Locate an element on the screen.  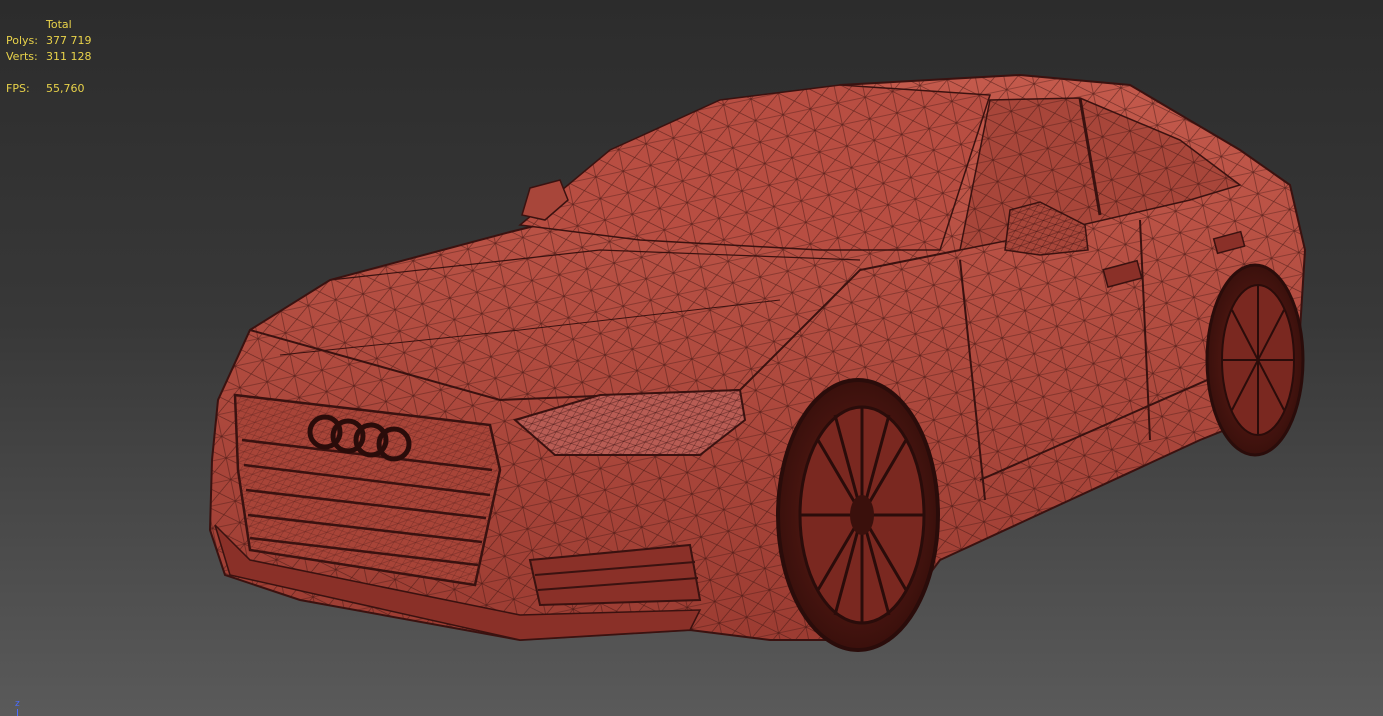
axis-gizmo-z-icon is located at coordinates (17, 712).